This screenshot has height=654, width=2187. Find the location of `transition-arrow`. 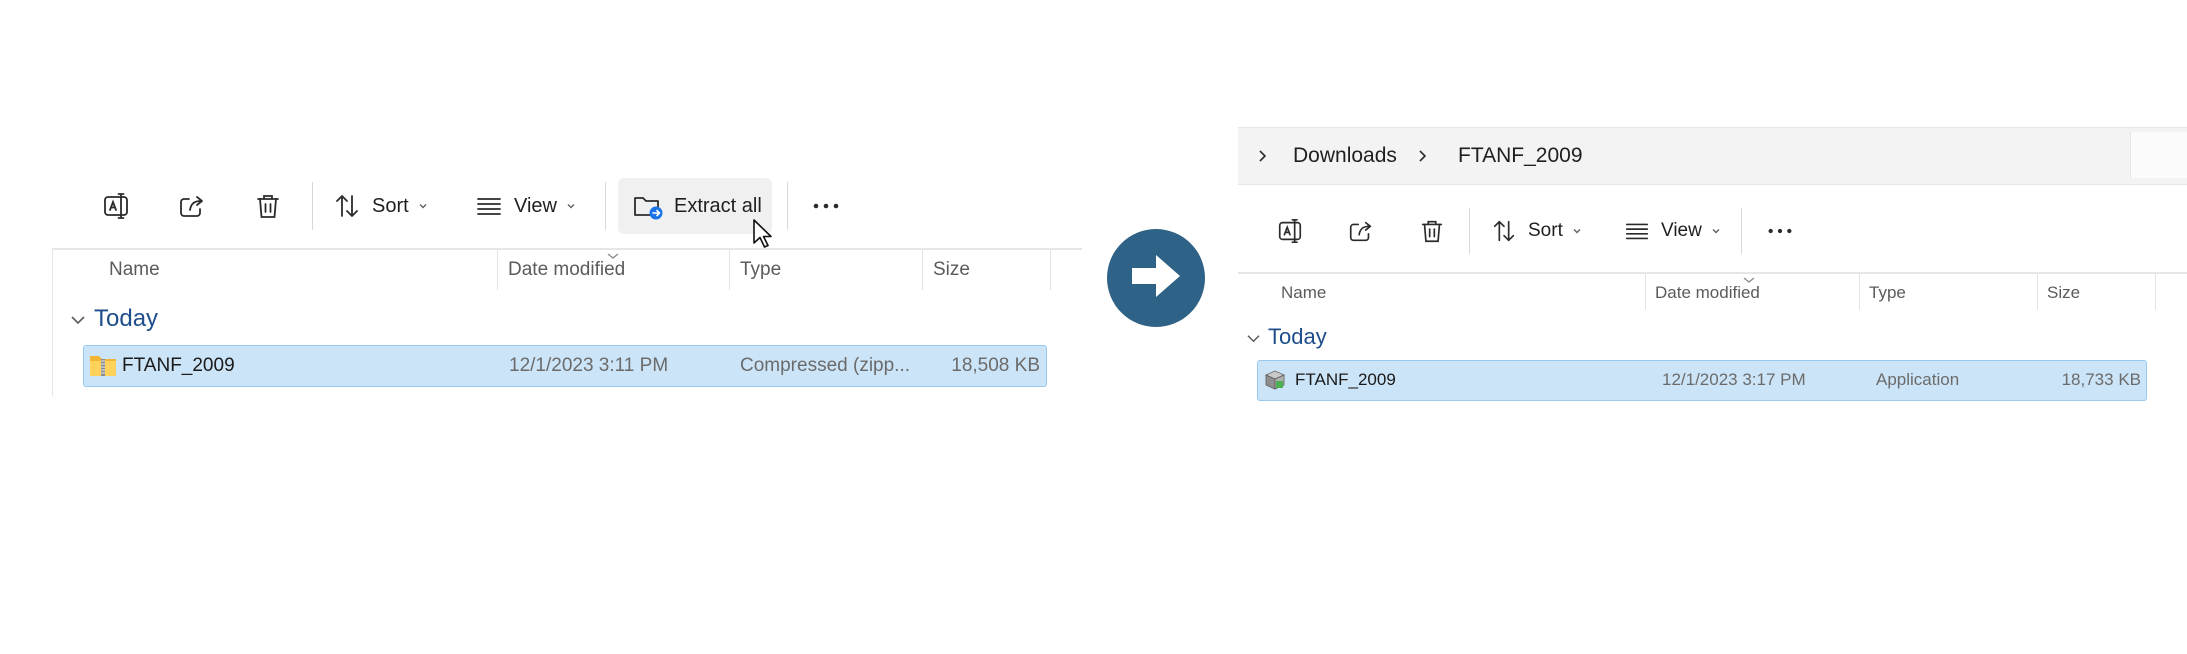

transition-arrow is located at coordinates (1156, 278).